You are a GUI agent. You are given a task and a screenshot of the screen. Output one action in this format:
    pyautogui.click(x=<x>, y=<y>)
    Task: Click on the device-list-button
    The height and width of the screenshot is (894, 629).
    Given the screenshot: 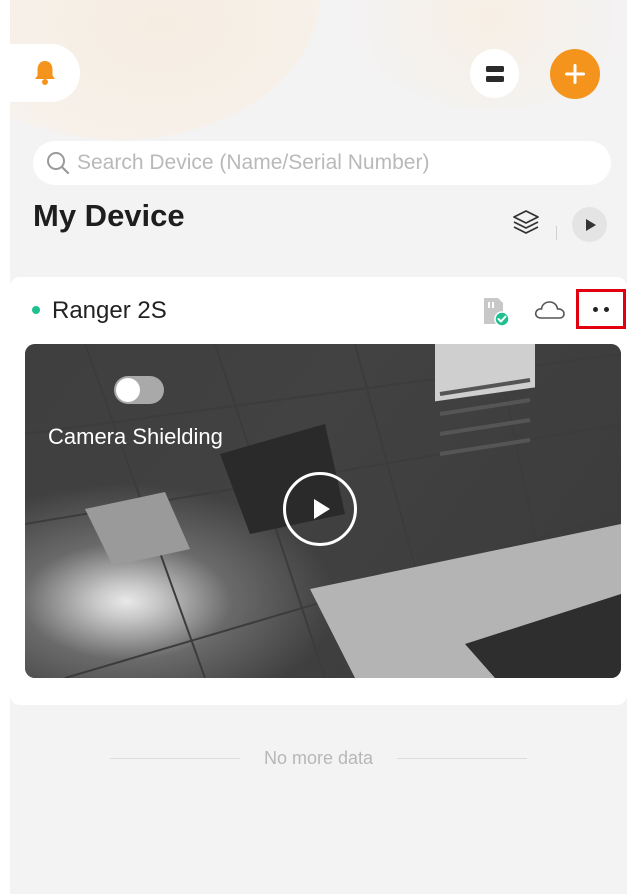 What is the action you would take?
    pyautogui.click(x=494, y=73)
    